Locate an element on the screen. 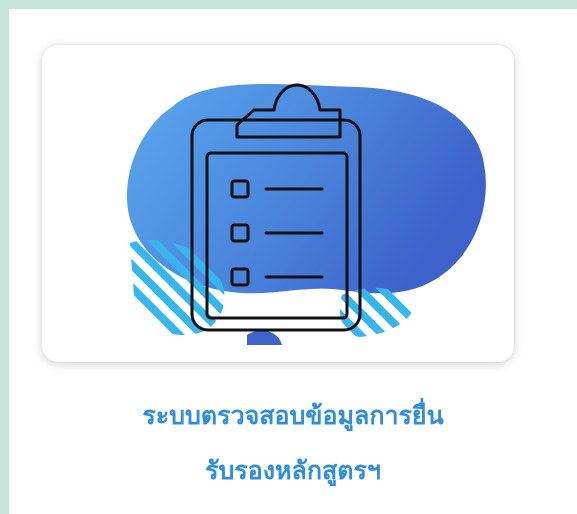  stripe-tail is located at coordinates (264, 337).